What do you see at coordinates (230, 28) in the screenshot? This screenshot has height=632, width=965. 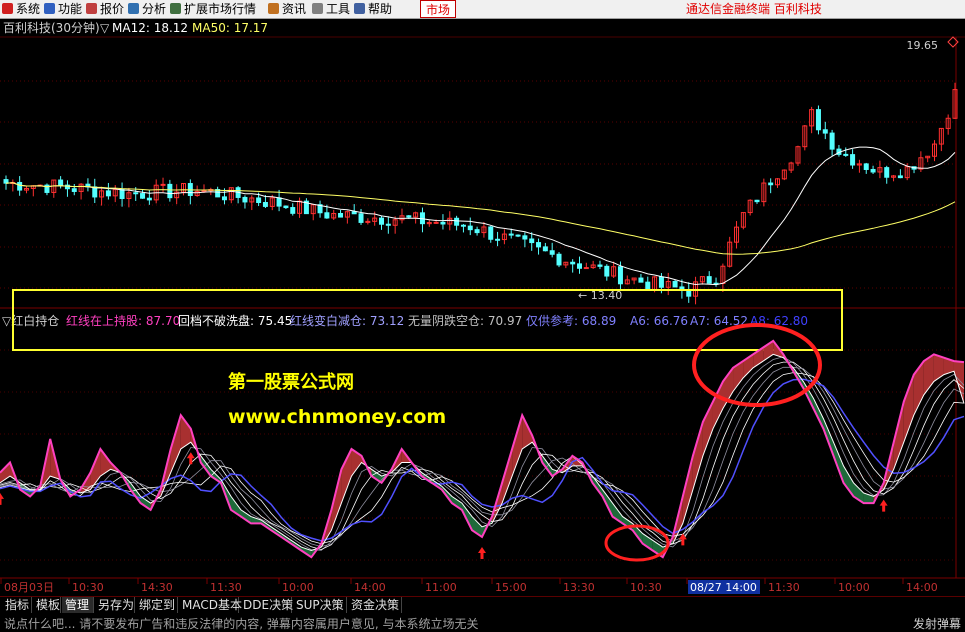 I see `ma50-label: MA50: 17.17` at bounding box center [230, 28].